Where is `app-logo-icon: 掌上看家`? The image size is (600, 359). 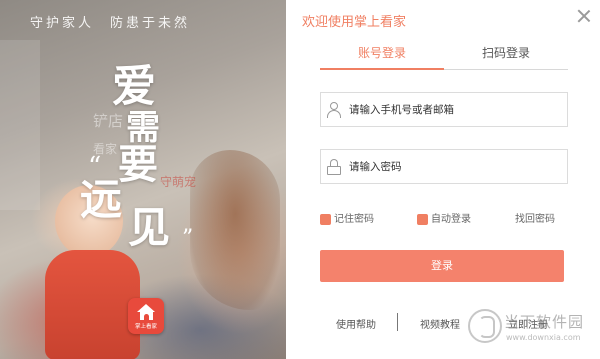 app-logo-icon: 掌上看家 is located at coordinates (146, 316).